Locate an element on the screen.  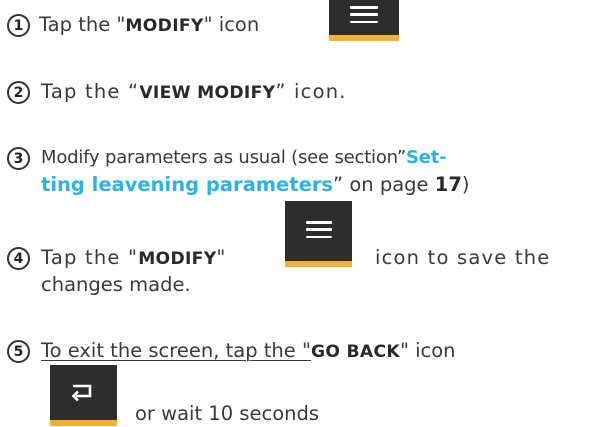
modify-save-icon-button is located at coordinates (318, 234).